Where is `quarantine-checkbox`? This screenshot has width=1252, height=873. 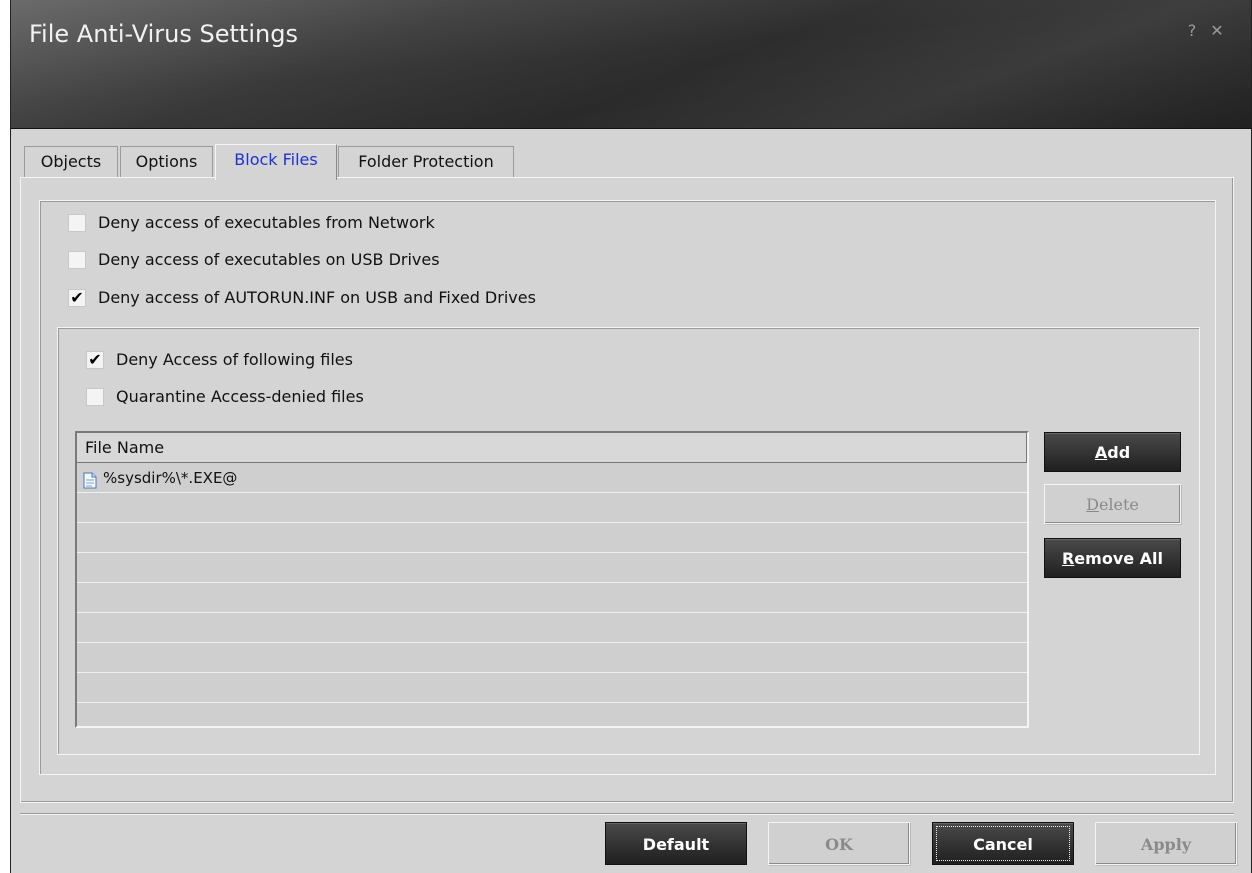 quarantine-checkbox is located at coordinates (95, 396).